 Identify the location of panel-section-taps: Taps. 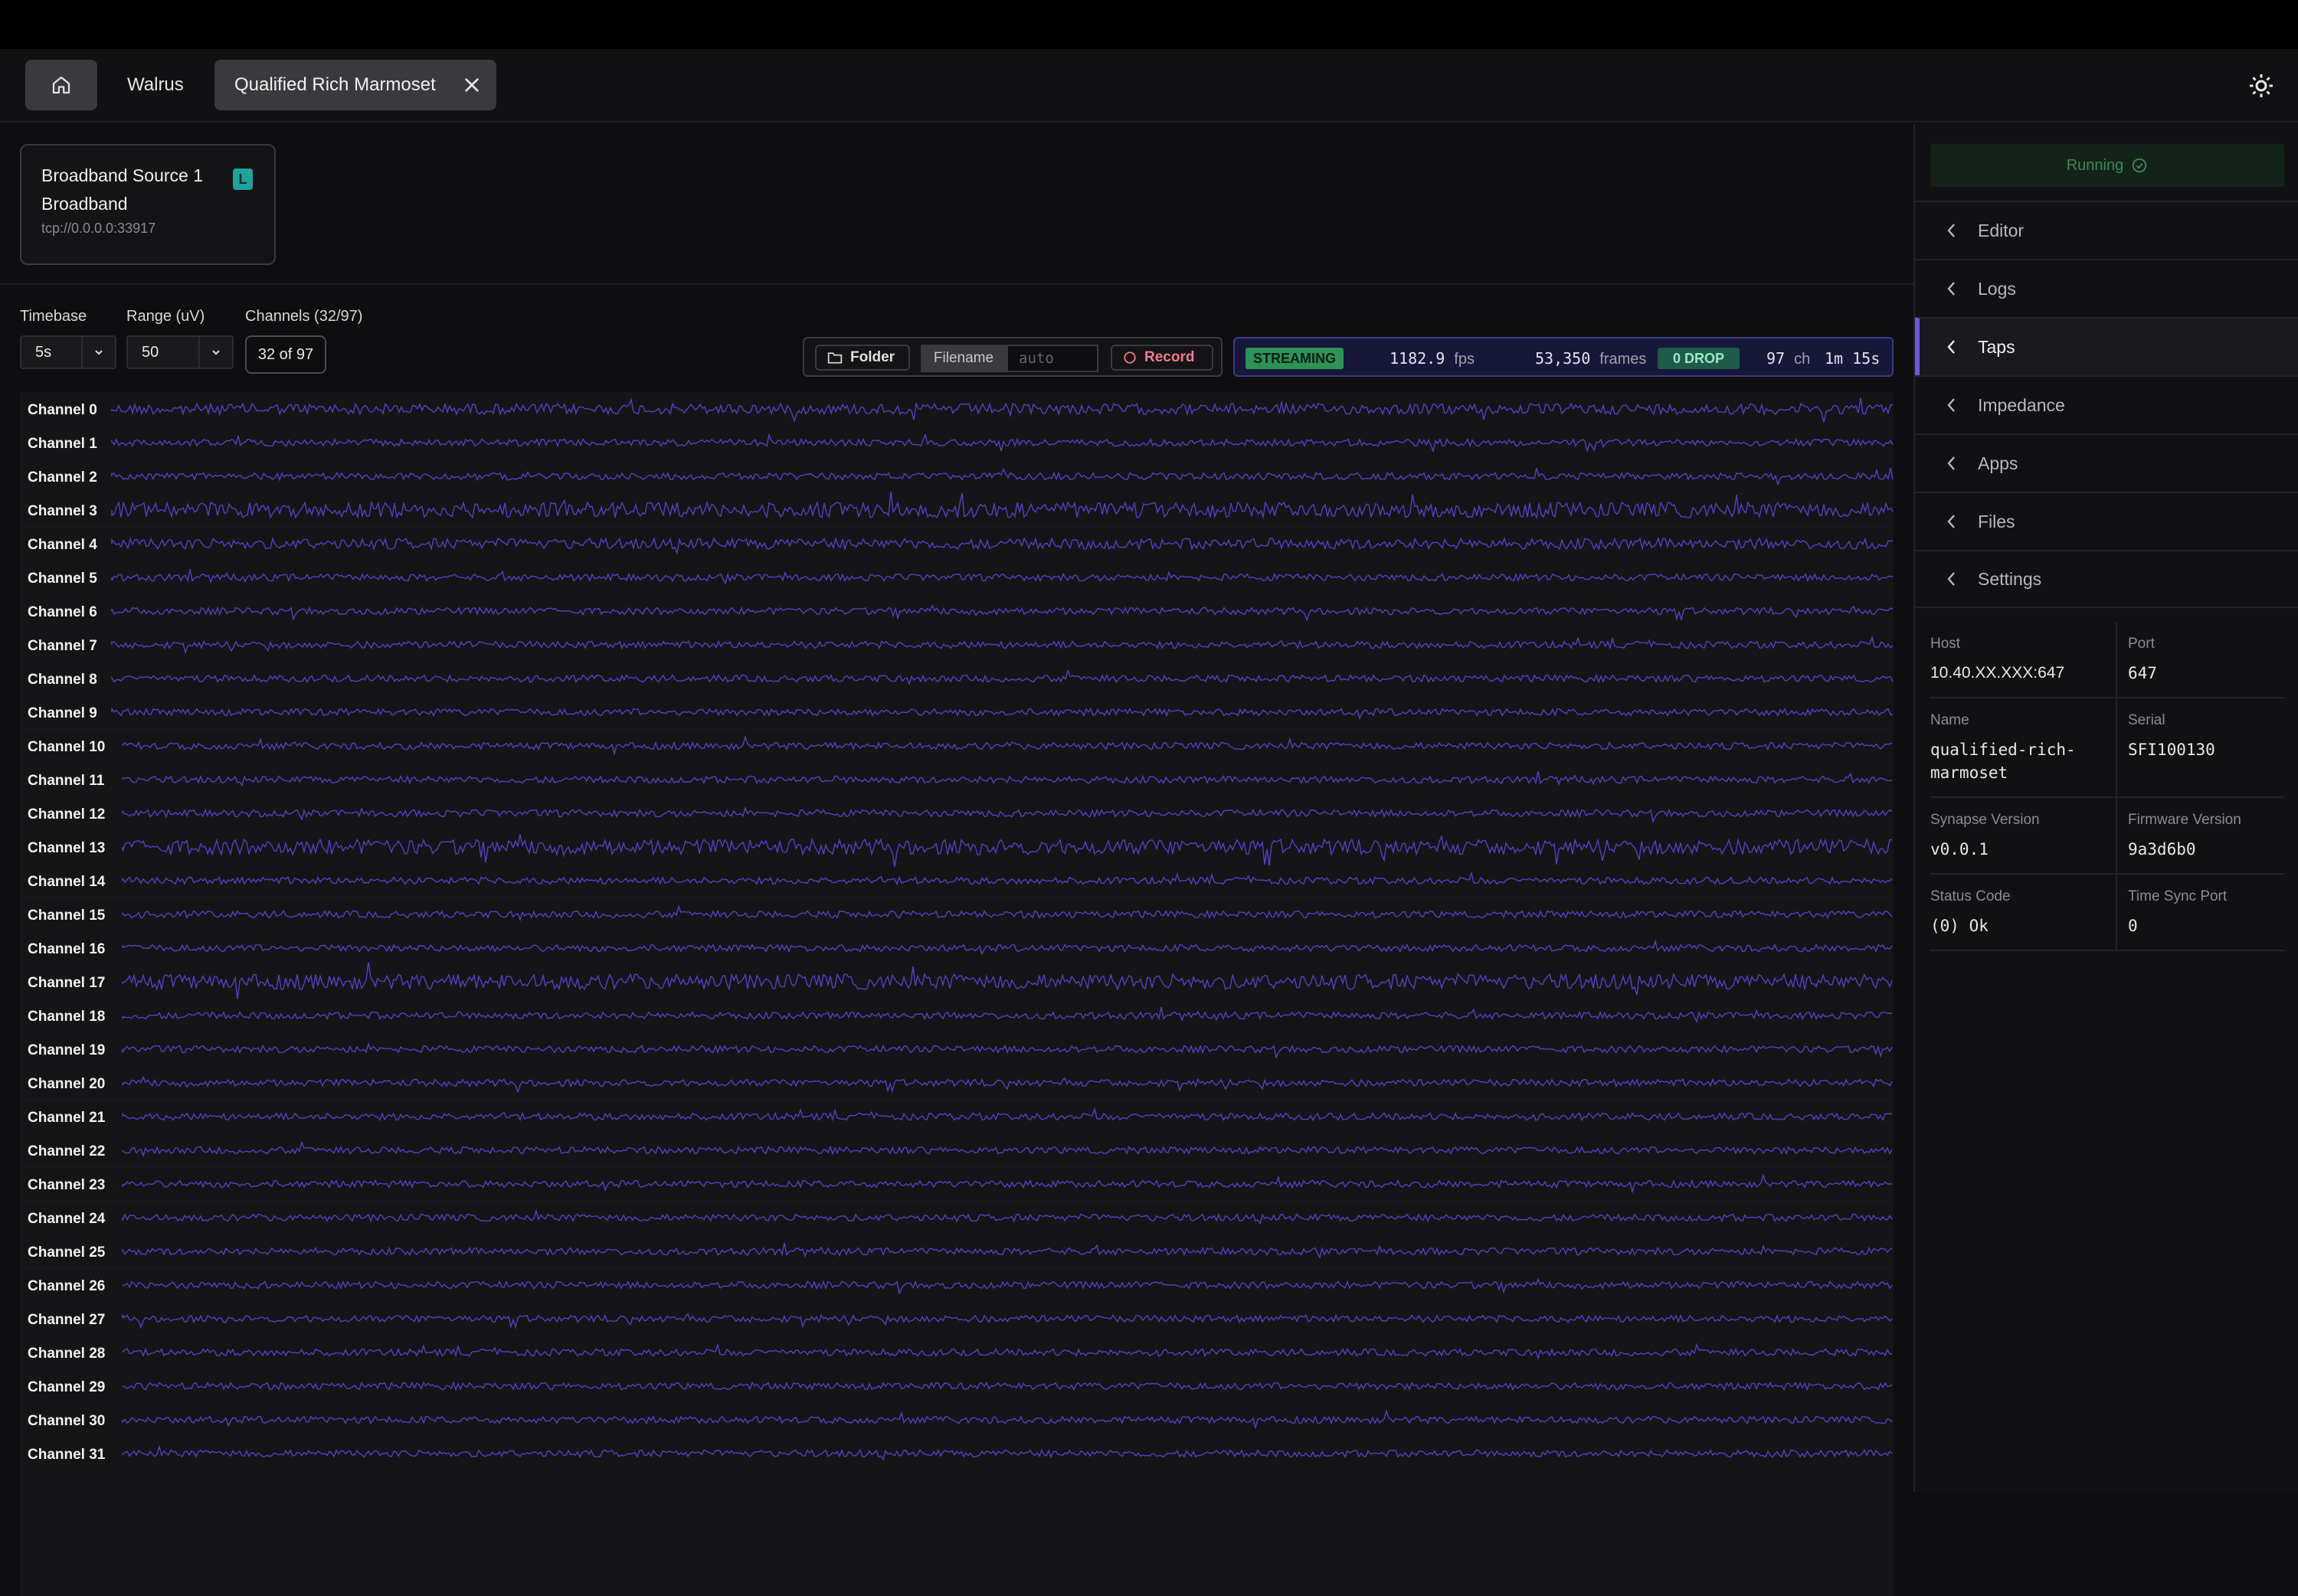
(2106, 346).